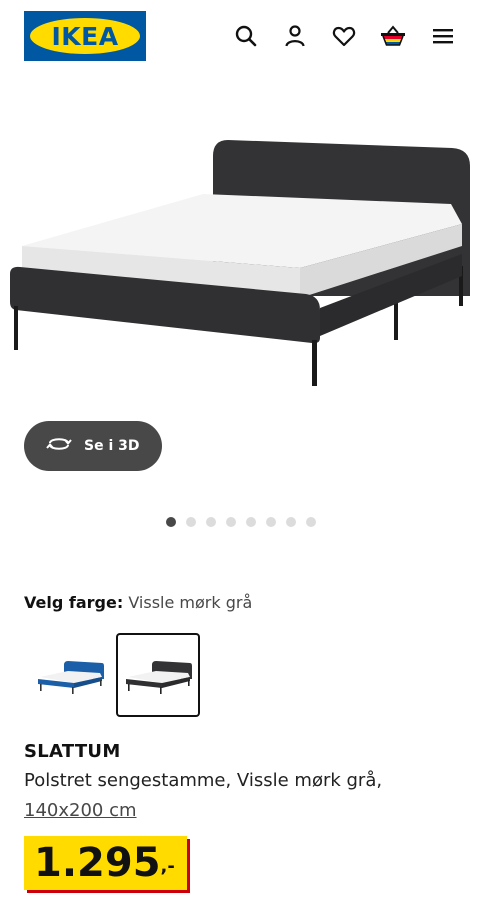  I want to click on header: IKEA, so click(240, 36).